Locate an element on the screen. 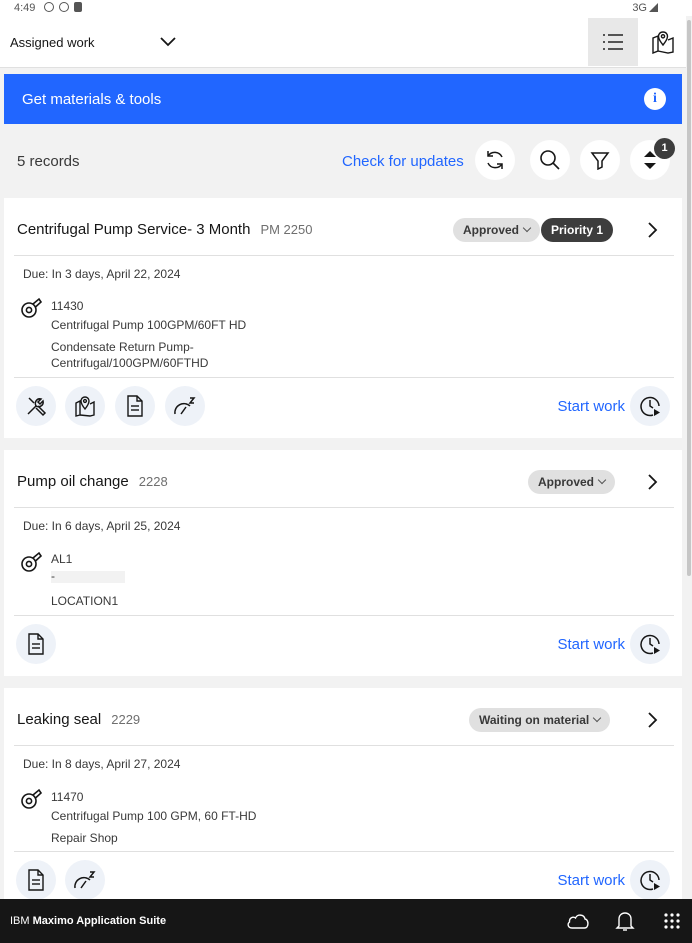 The width and height of the screenshot is (692, 943). asset-description: - is located at coordinates (53, 576).